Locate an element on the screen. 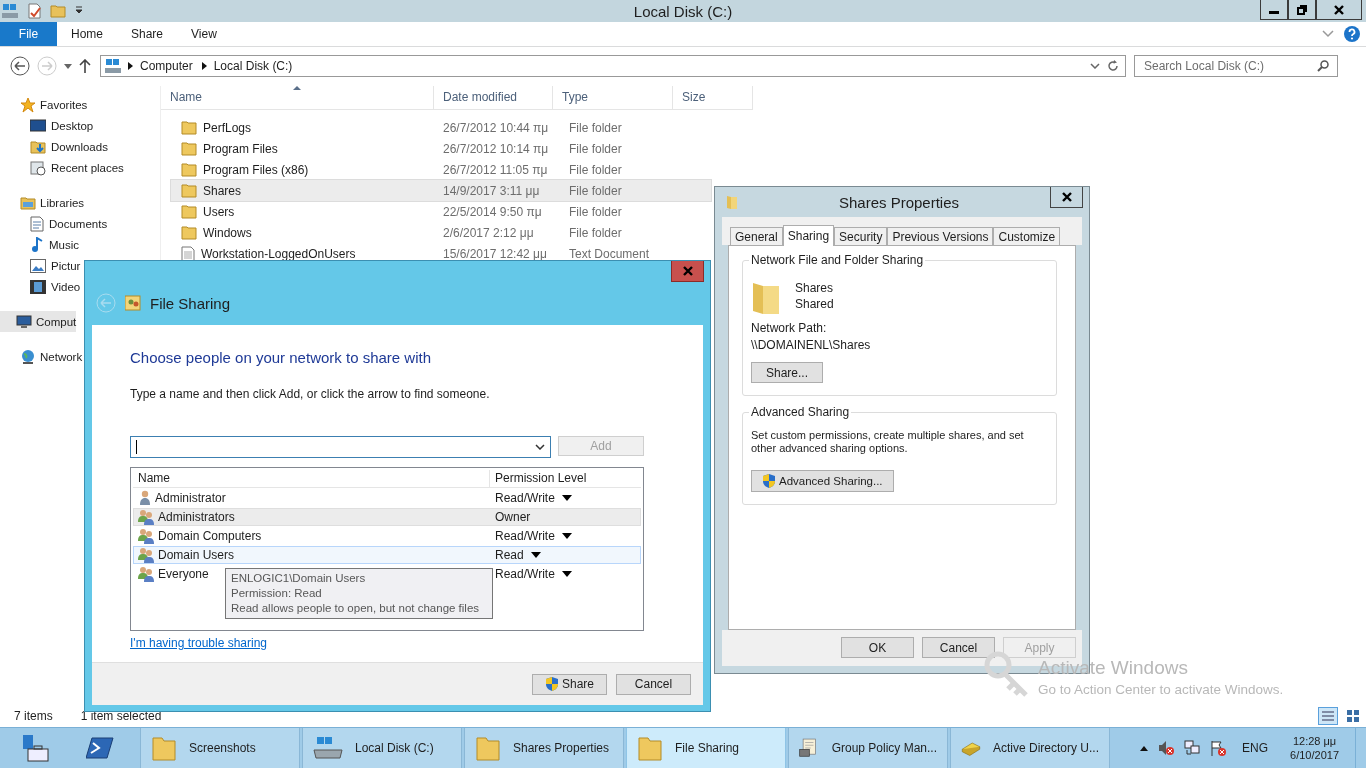  group-title: Network File and Folder Sharing is located at coordinates (837, 260).